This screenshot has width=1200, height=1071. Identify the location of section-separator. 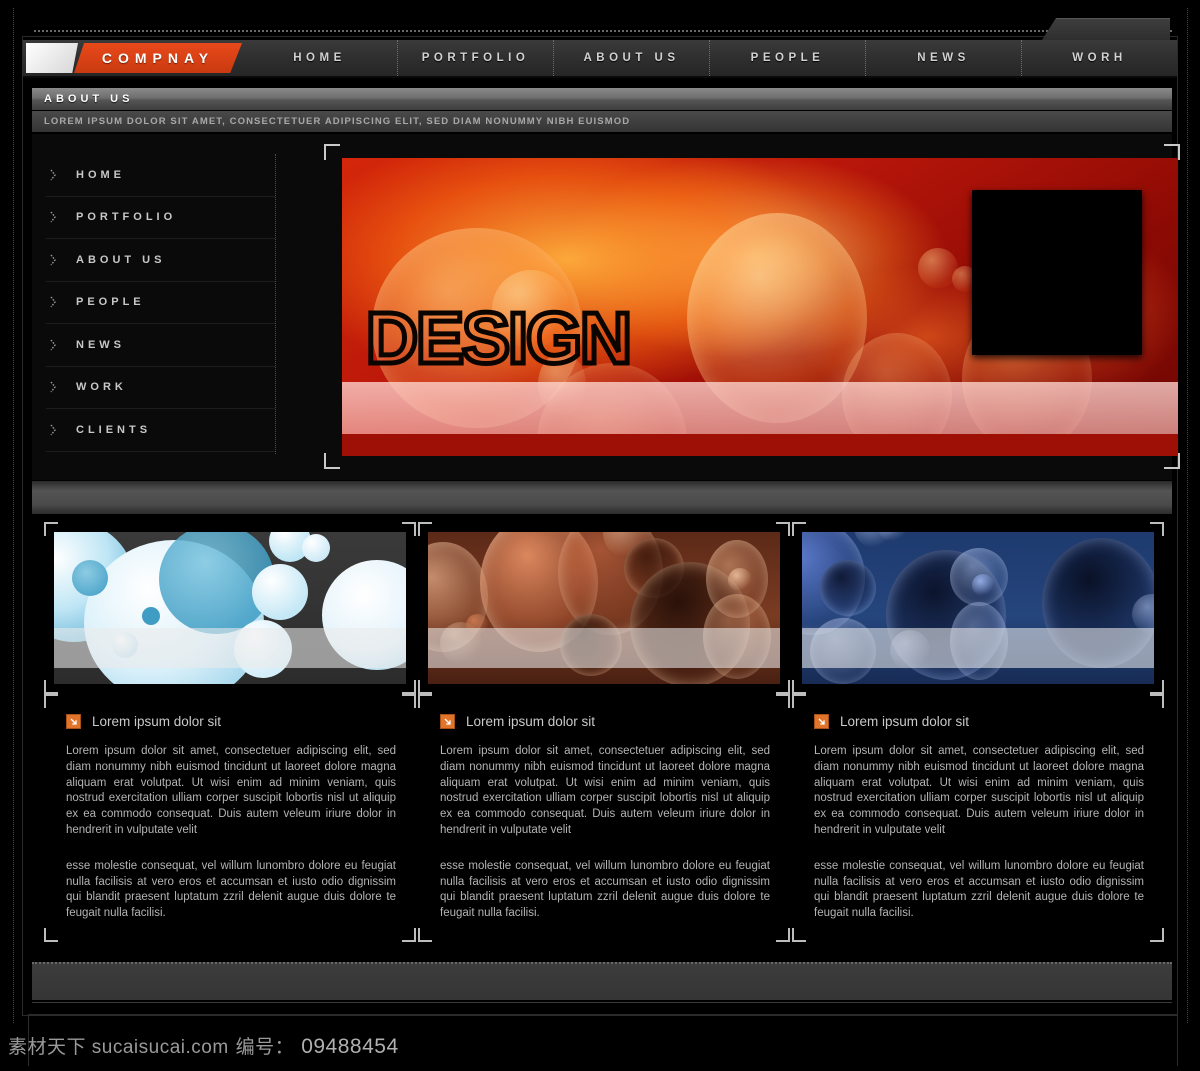
(602, 497).